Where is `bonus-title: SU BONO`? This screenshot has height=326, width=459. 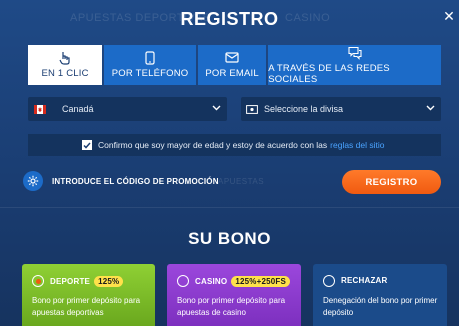 bonus-title: SU BONO is located at coordinates (229, 238).